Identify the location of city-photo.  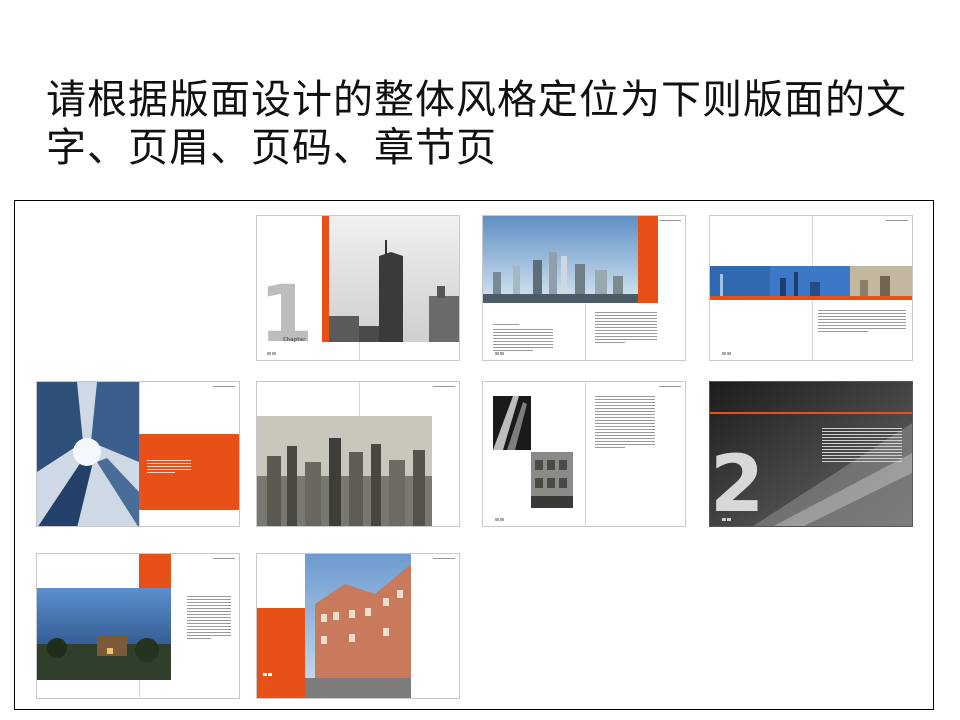
(344, 471).